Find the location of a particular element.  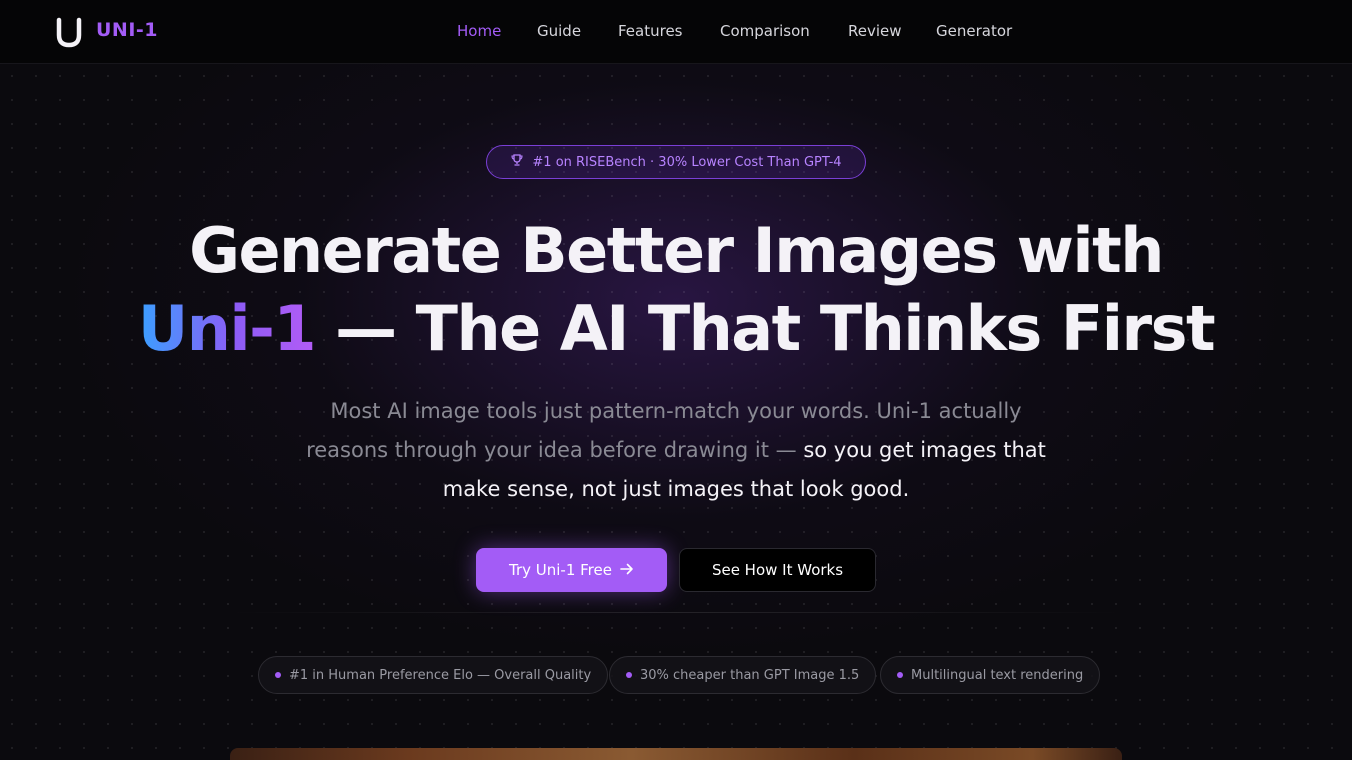

arrow-right-icon is located at coordinates (627, 570).